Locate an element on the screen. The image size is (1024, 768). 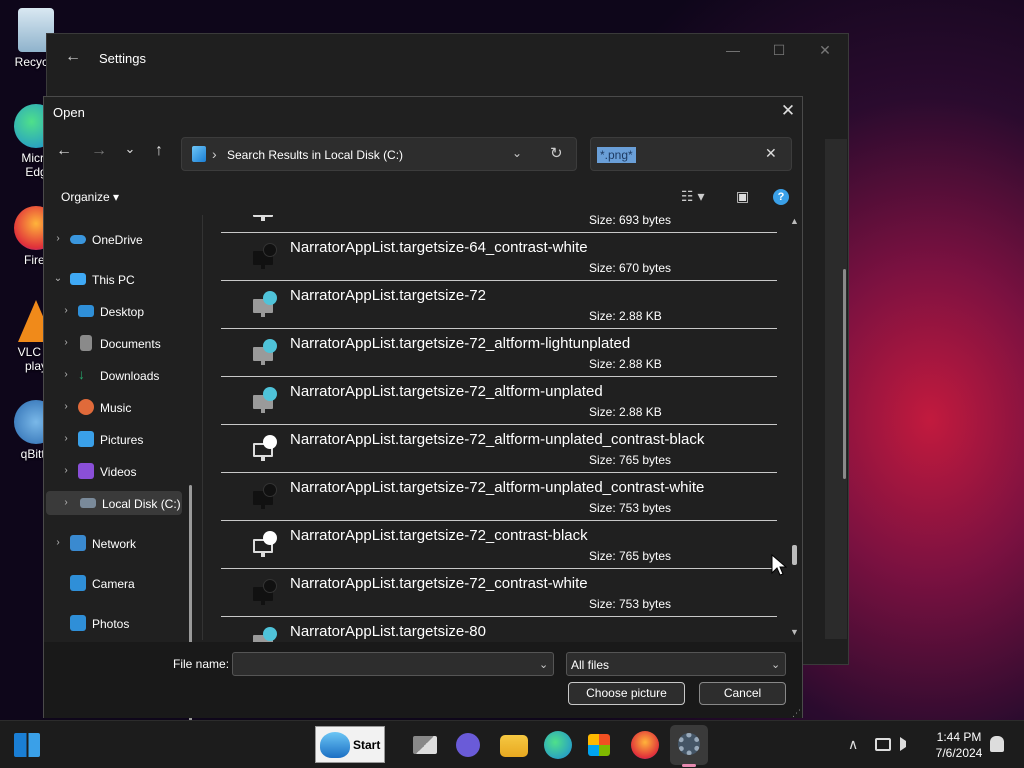
back-button: ← is located at coordinates (64, 151).